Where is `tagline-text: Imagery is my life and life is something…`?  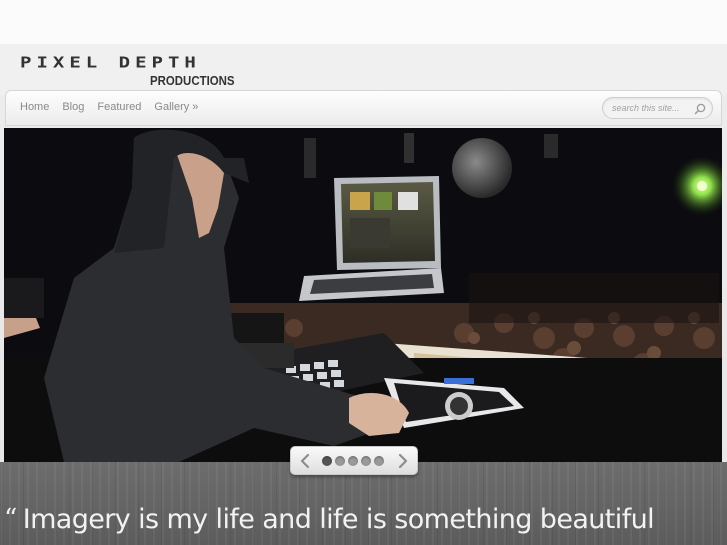 tagline-text: Imagery is my life and life is something… is located at coordinates (338, 519).